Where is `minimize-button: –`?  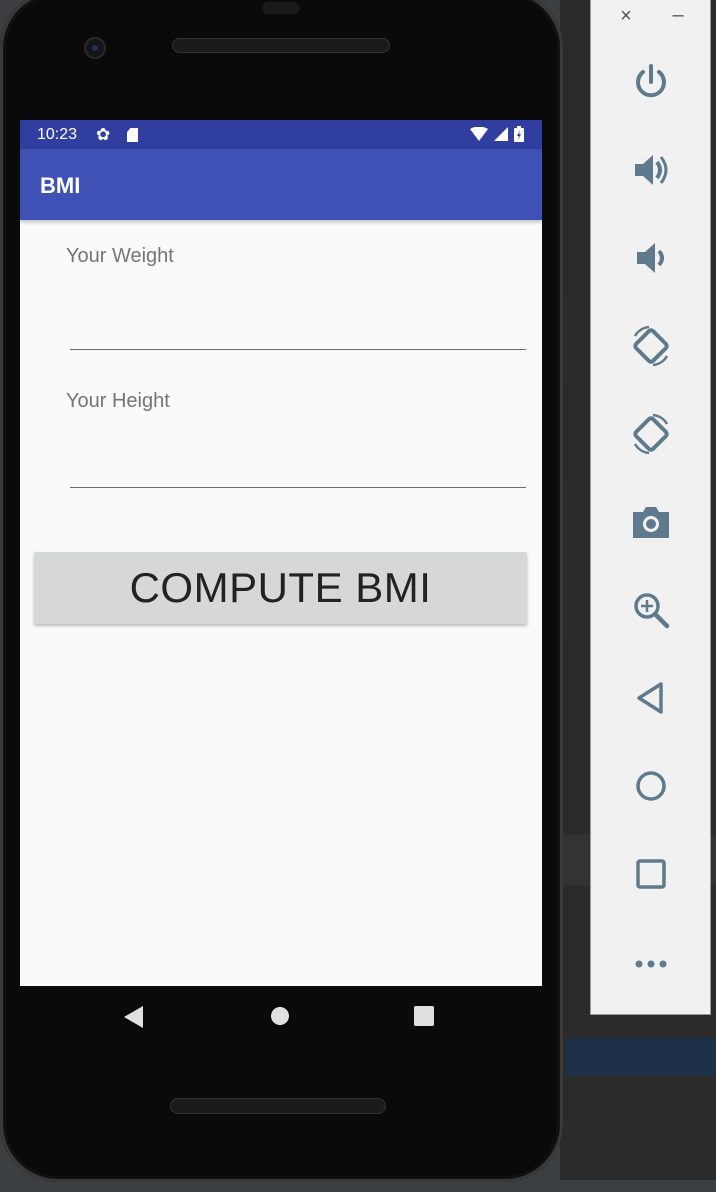 minimize-button: – is located at coordinates (678, 15).